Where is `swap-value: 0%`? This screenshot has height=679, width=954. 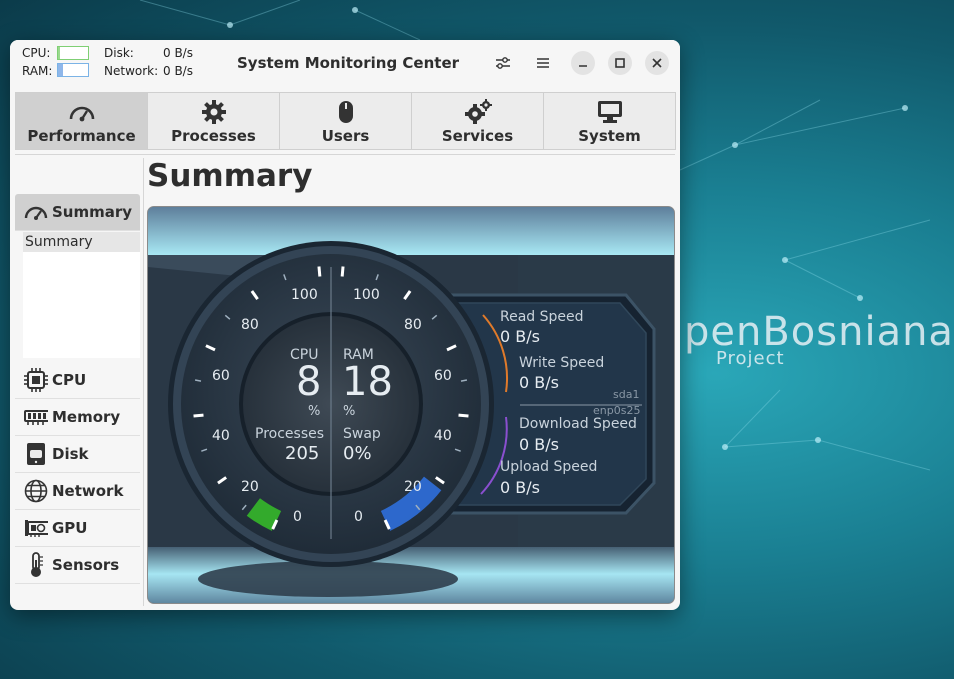
swap-value: 0% is located at coordinates (357, 453).